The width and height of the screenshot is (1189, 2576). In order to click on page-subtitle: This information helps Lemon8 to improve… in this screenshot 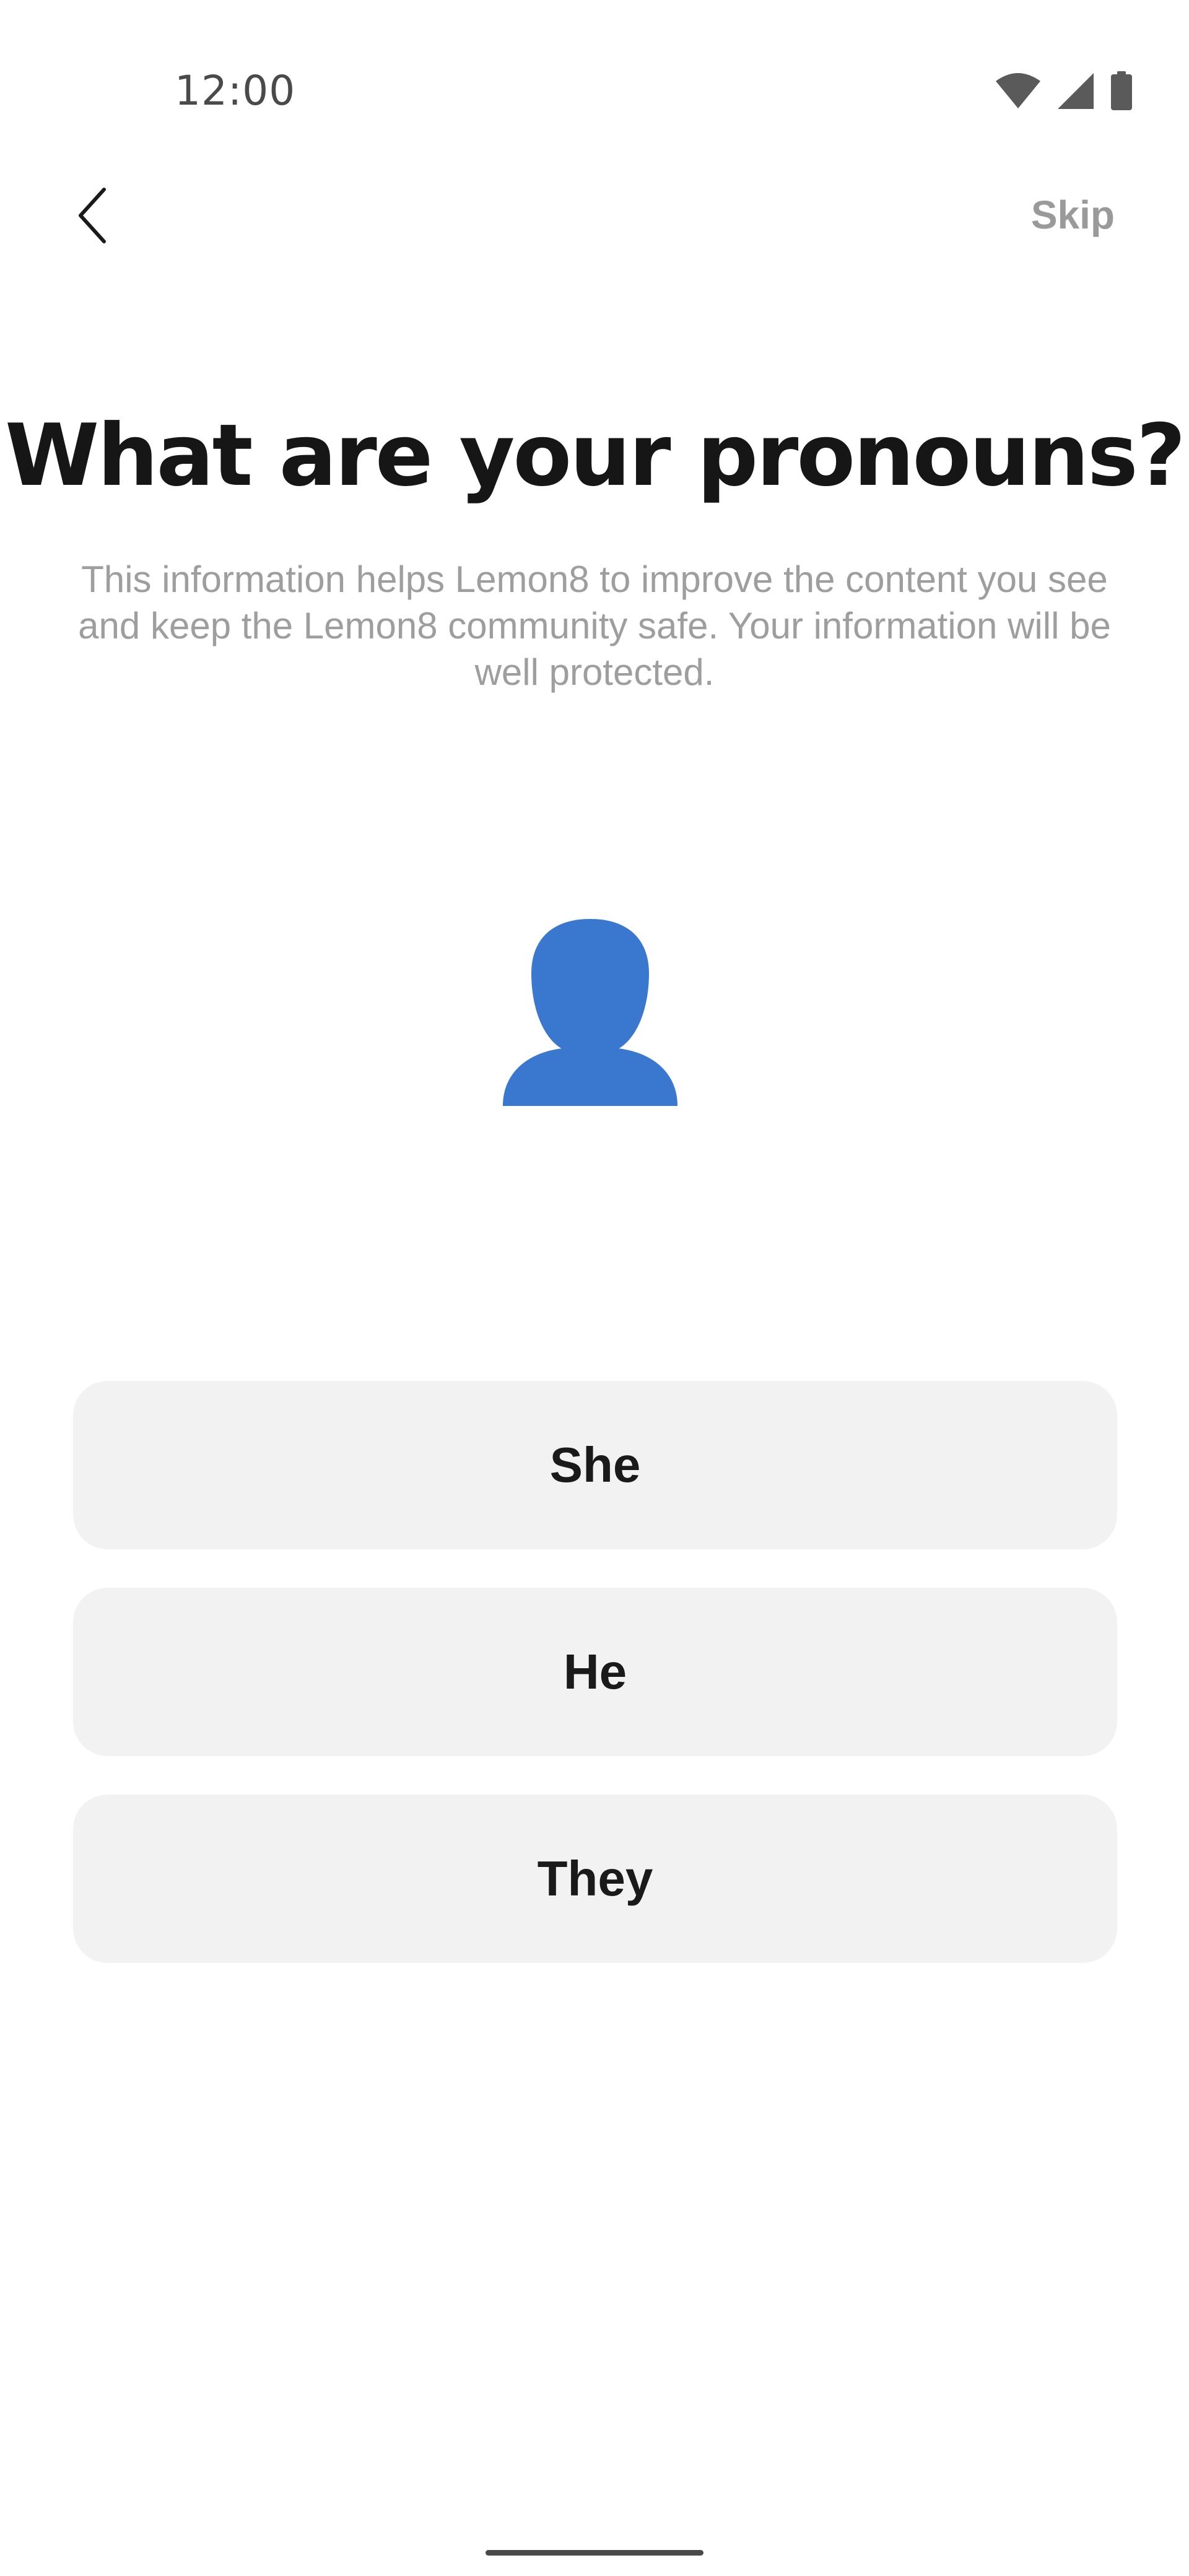, I will do `click(594, 626)`.